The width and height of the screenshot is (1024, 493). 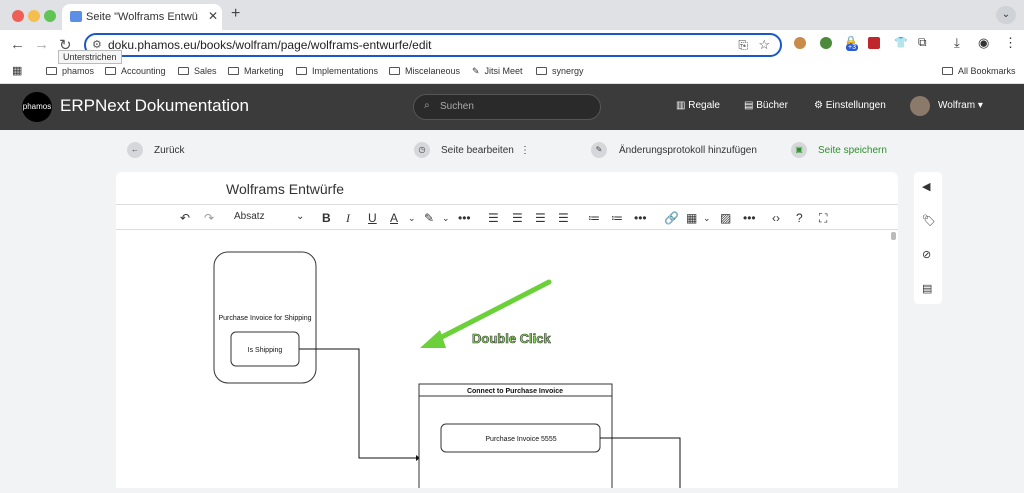 I want to click on image-icon: ▨, so click(x=725, y=218).